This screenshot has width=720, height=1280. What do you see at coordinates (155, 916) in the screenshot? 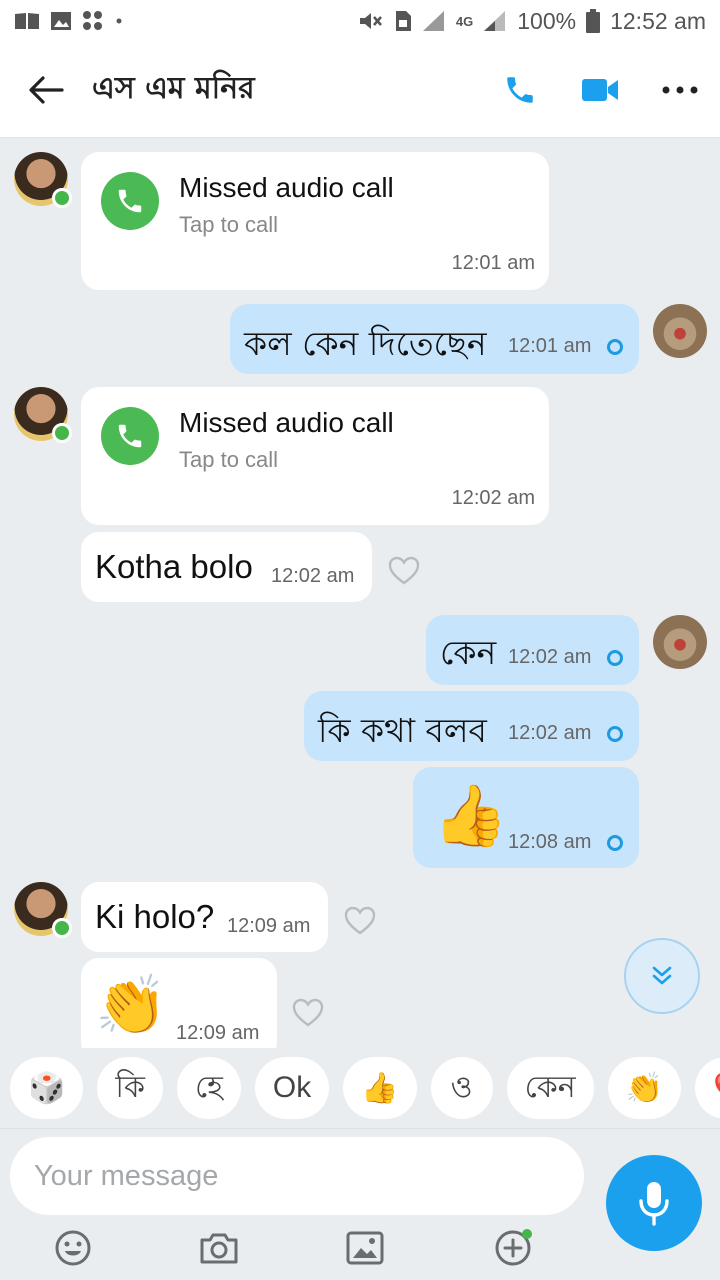
I see `message-text: Ki holo?` at bounding box center [155, 916].